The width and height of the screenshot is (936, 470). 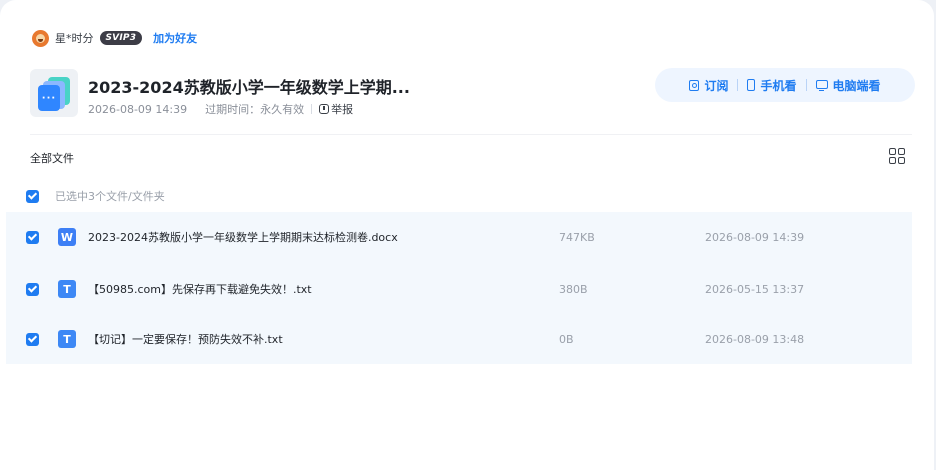 I want to click on header-divider, so click(x=471, y=134).